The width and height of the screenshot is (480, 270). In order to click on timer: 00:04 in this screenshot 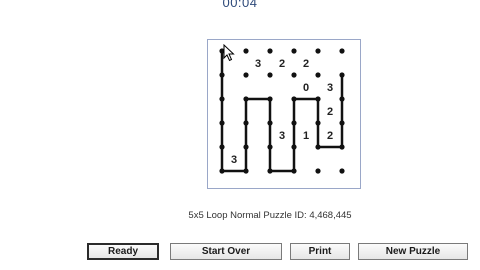, I will do `click(240, 5)`.